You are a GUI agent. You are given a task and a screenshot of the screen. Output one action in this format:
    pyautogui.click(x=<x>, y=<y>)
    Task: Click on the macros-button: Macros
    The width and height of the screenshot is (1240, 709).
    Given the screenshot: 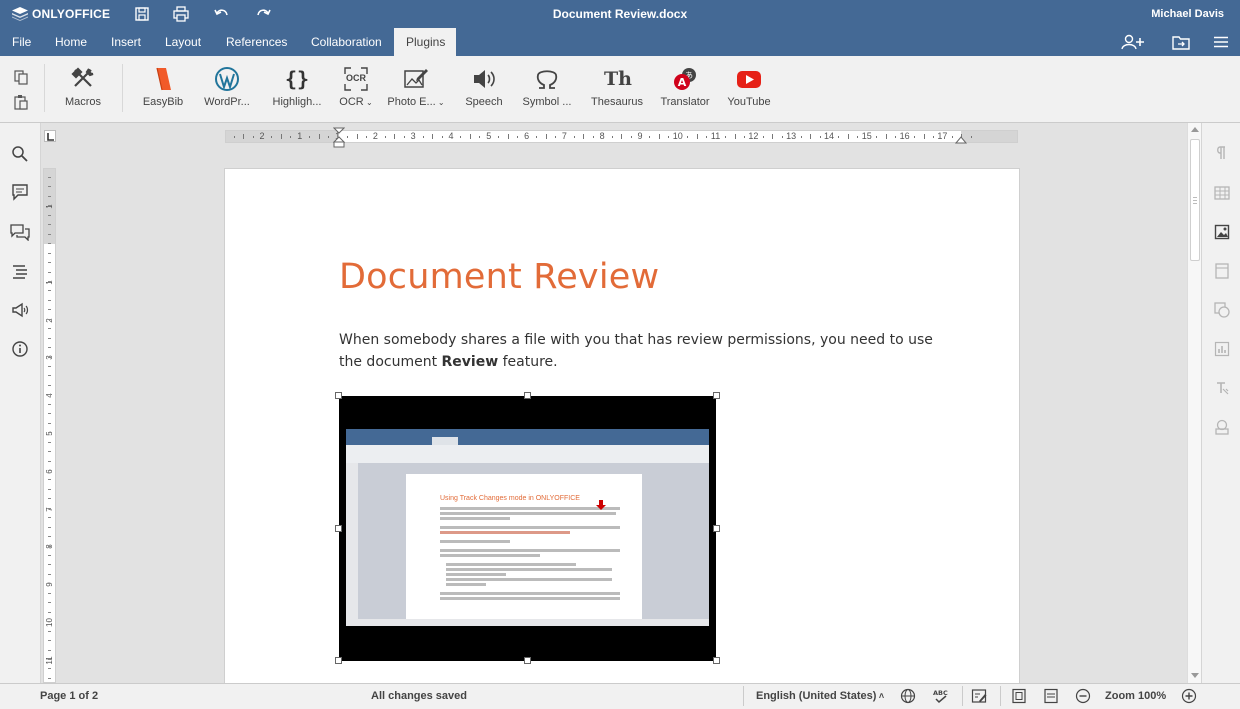 What is the action you would take?
    pyautogui.click(x=83, y=87)
    